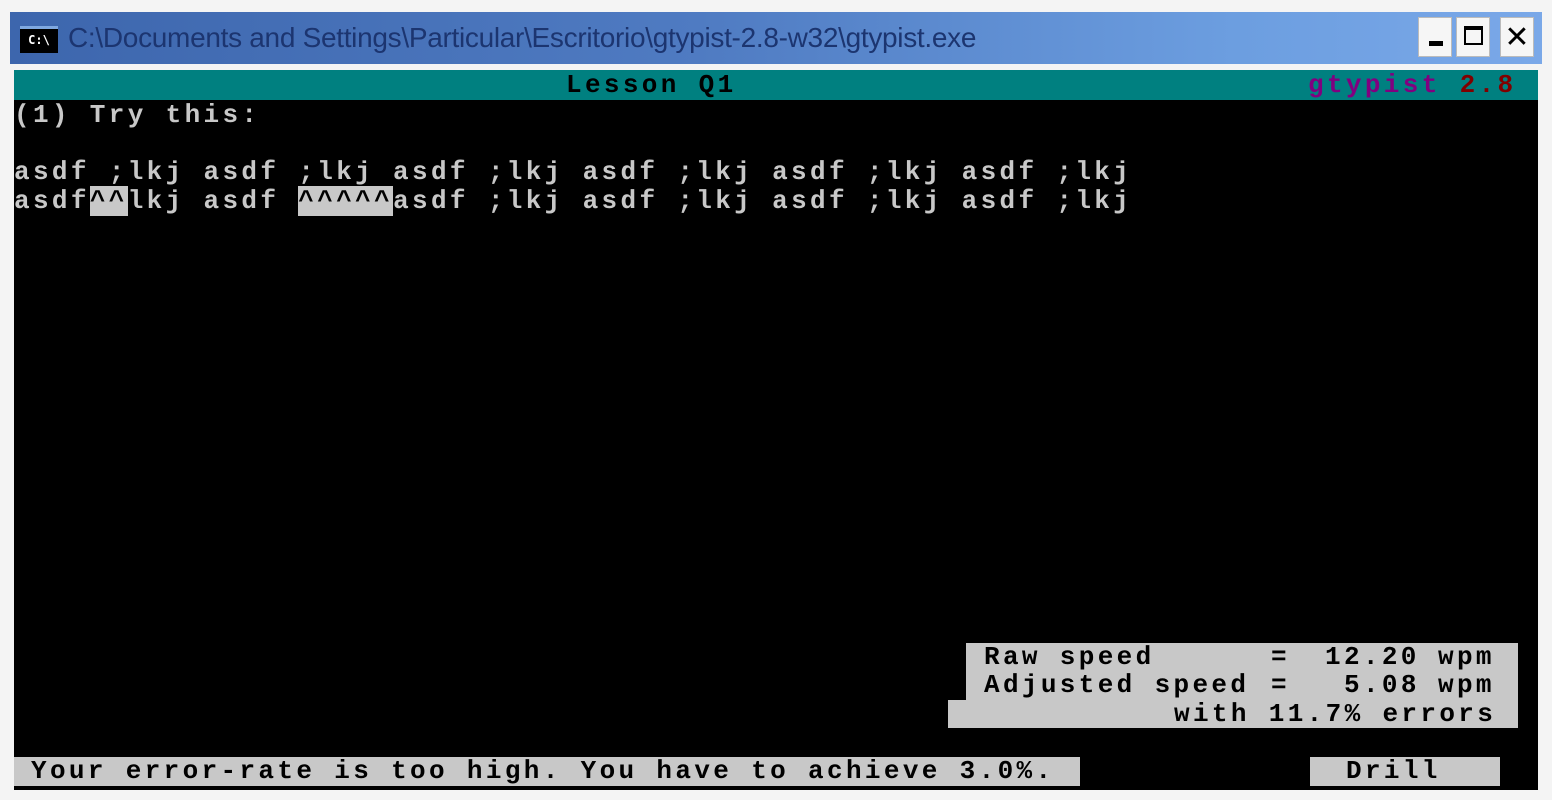 The height and width of the screenshot is (800, 1552). What do you see at coordinates (1372, 657) in the screenshot?
I see `raw-speed-value: 12.20` at bounding box center [1372, 657].